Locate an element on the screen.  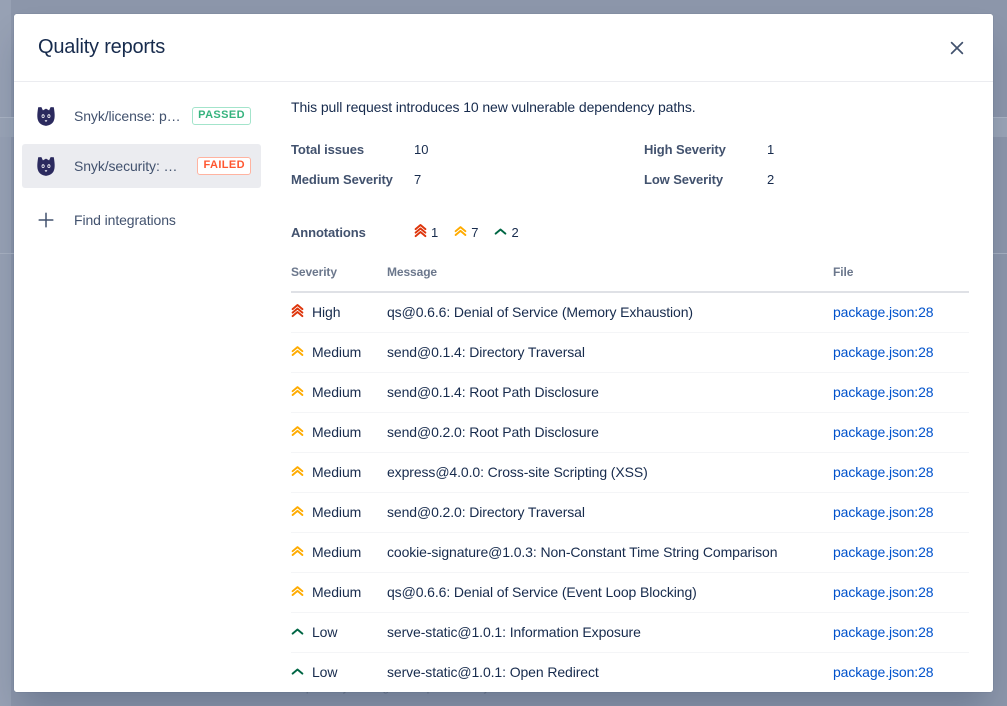
column-header-message: Message is located at coordinates (610, 279).